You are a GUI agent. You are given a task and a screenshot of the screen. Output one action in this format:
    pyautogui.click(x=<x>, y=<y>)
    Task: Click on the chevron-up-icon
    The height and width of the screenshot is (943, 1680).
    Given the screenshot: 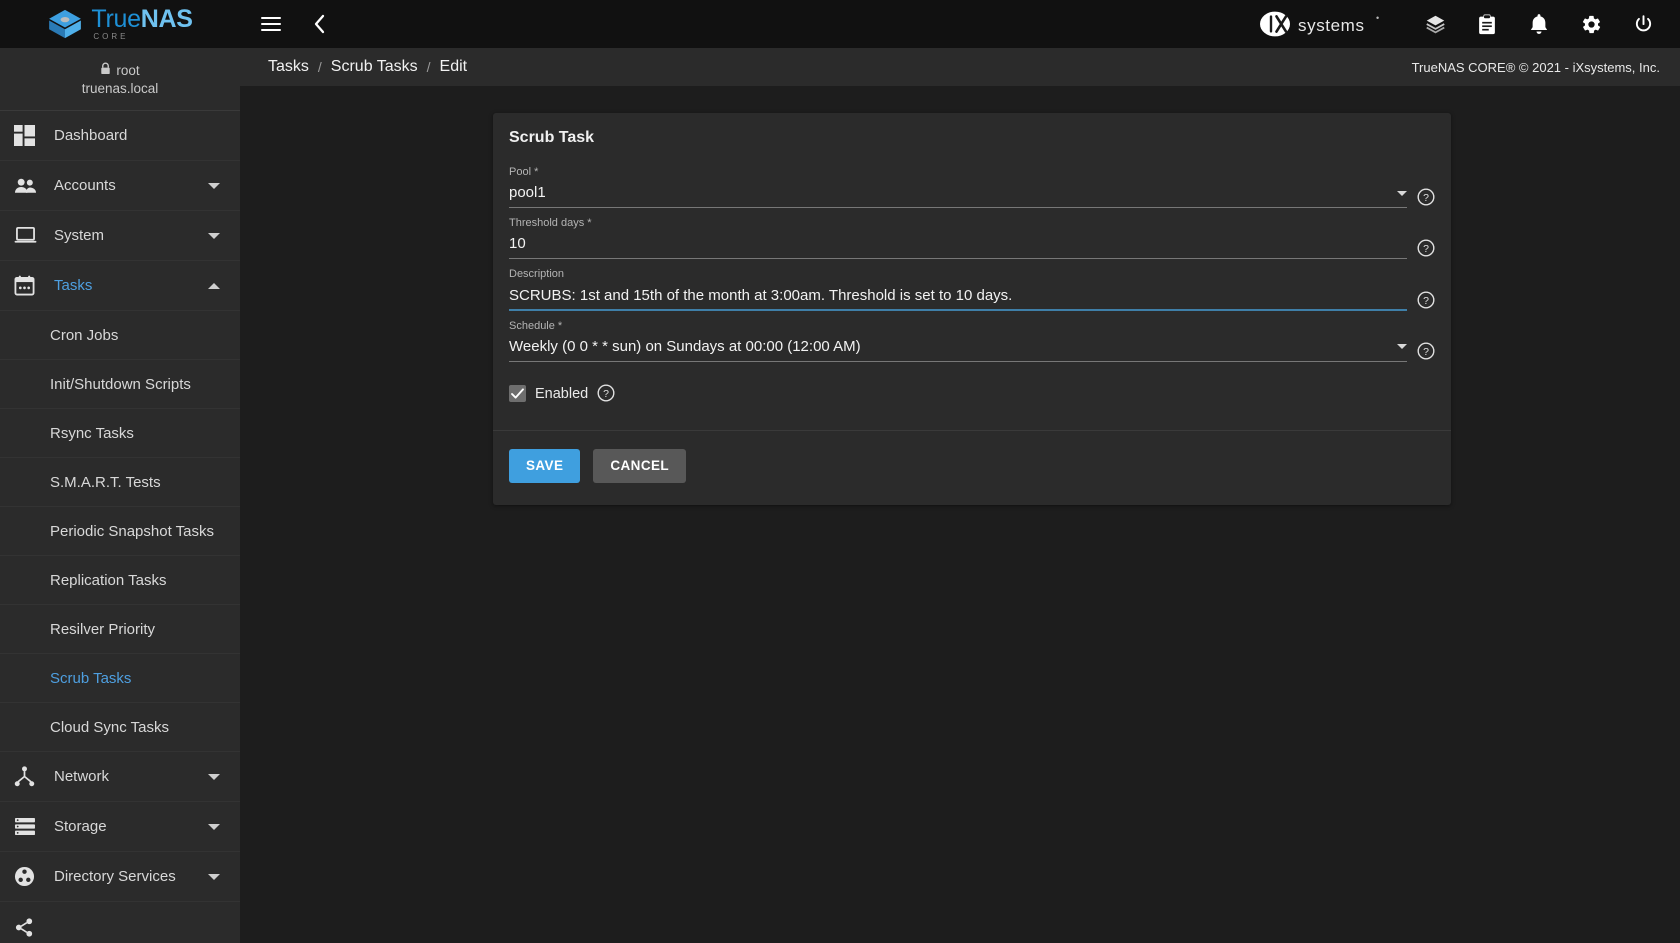 What is the action you would take?
    pyautogui.click(x=214, y=285)
    